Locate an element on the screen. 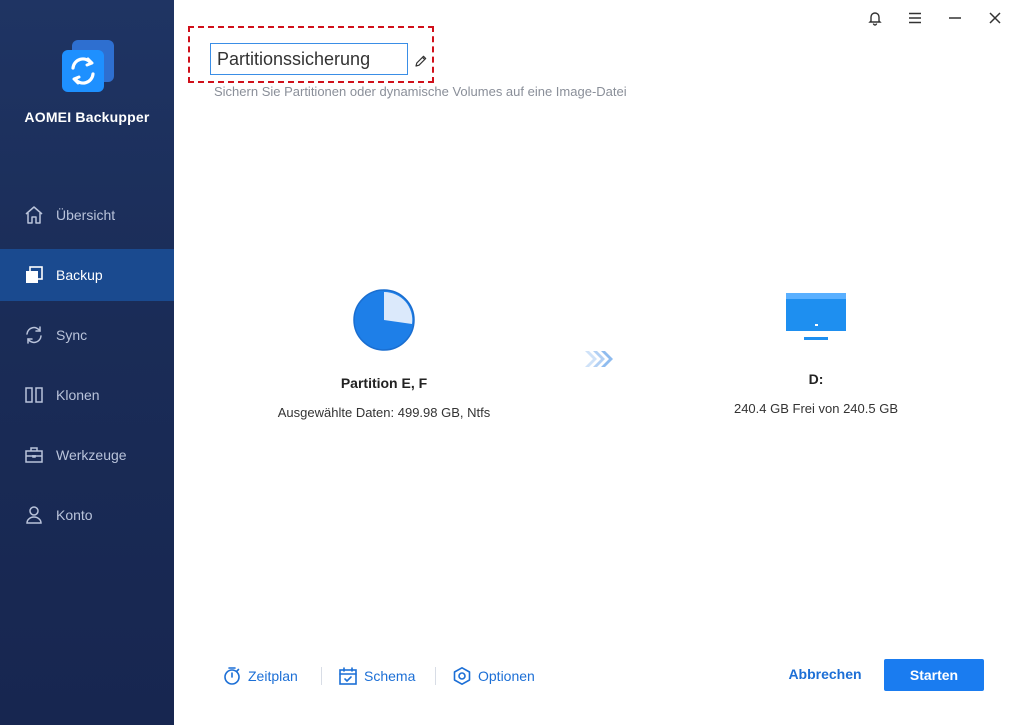 Image resolution: width=1023 pixels, height=725 pixels. partition-pie-icon is located at coordinates (384, 320).